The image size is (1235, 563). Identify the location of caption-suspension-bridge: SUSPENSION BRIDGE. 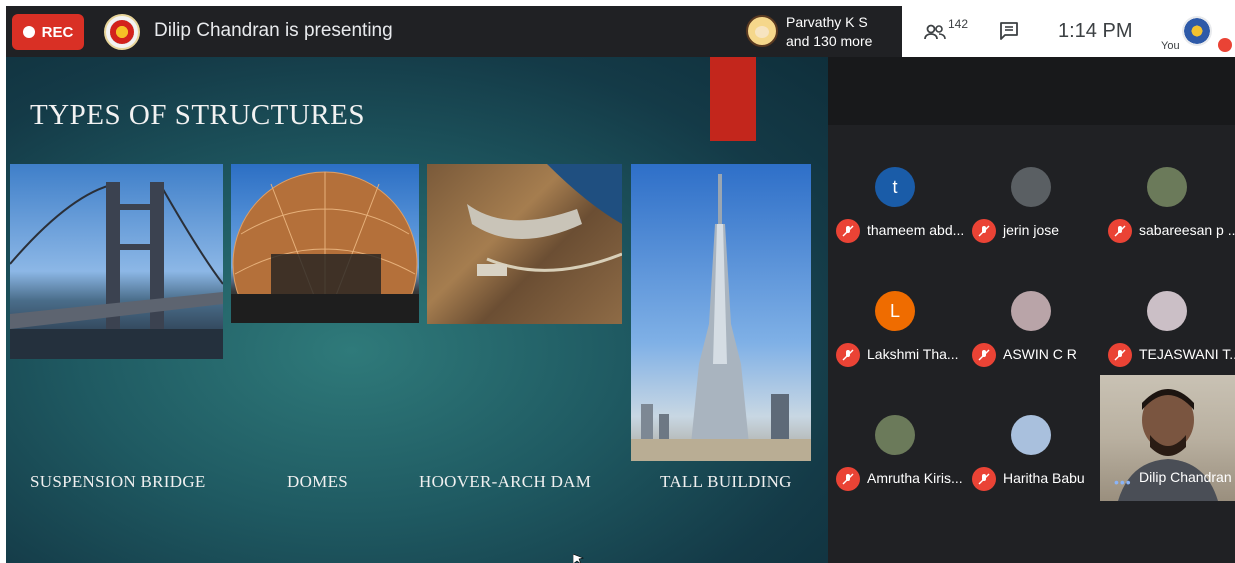
(118, 481).